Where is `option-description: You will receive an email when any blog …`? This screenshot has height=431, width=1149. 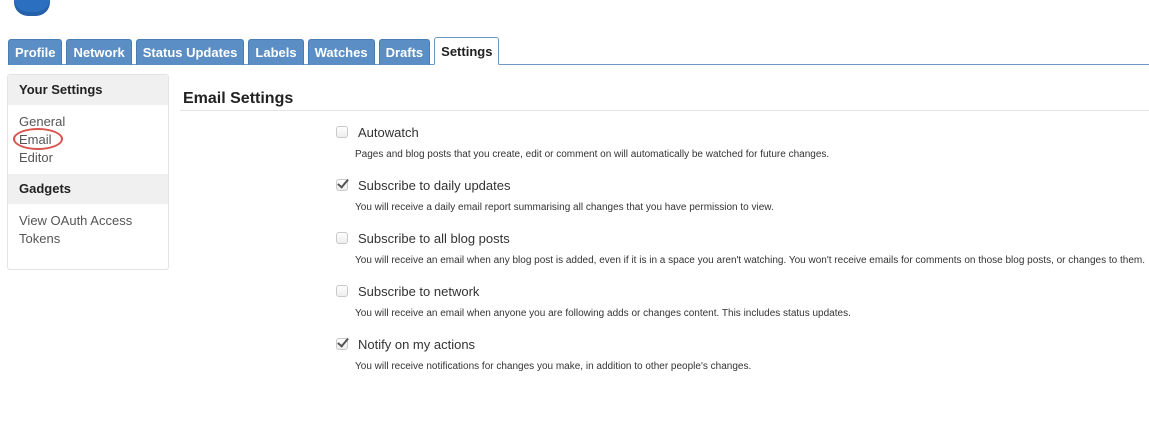 option-description: You will receive an email when any blog … is located at coordinates (750, 260).